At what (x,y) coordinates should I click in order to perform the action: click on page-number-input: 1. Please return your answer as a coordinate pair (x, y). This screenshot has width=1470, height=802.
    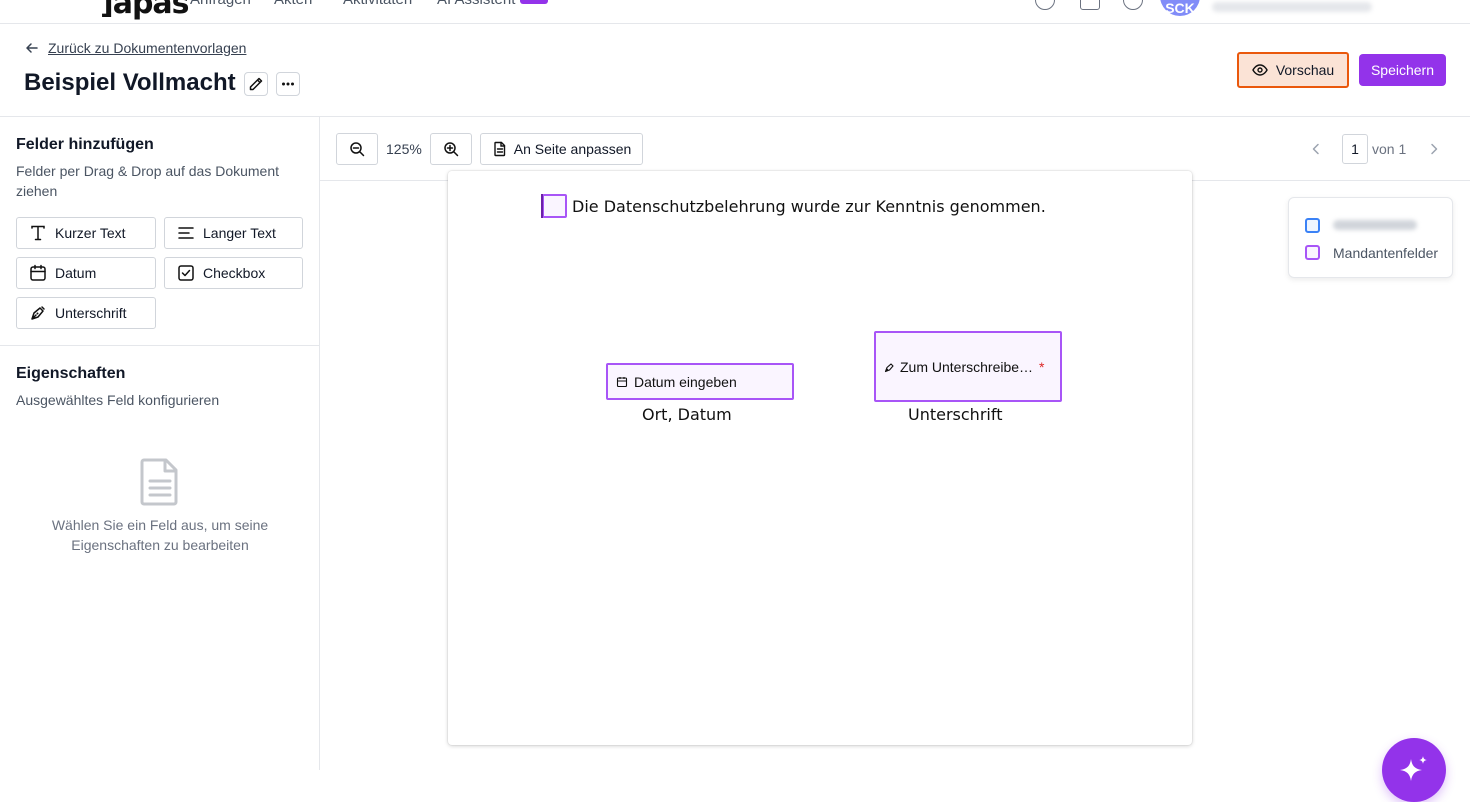
    Looking at the image, I should click on (1355, 149).